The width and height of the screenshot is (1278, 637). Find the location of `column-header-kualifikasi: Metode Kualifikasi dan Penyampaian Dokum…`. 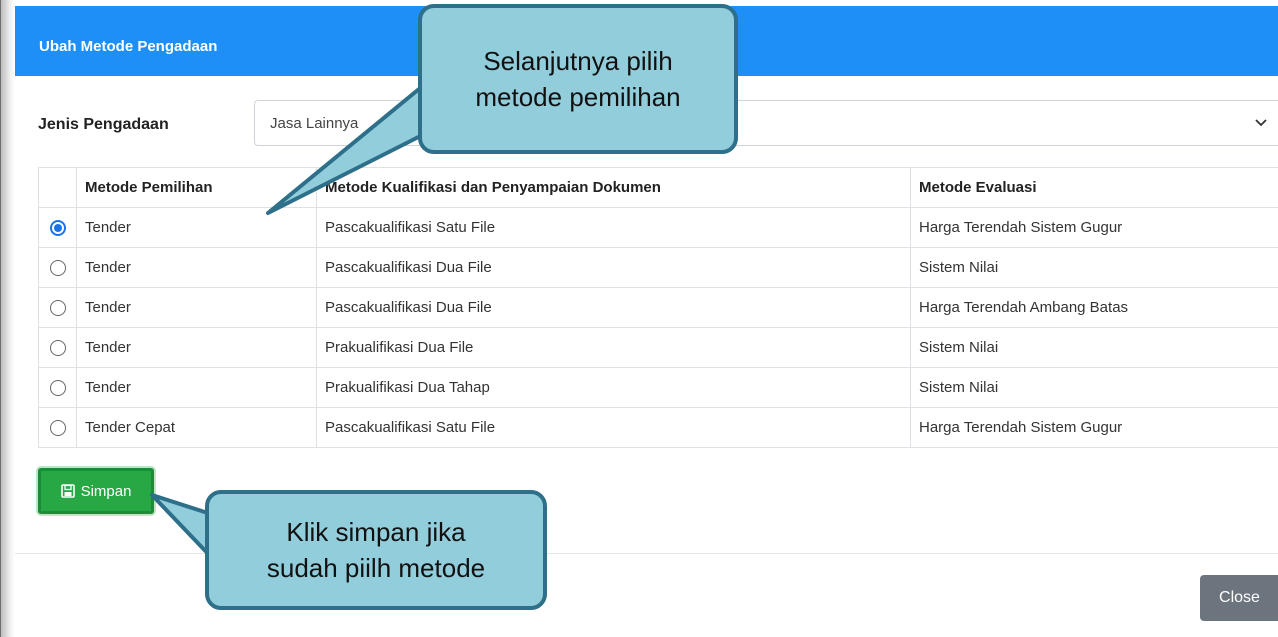

column-header-kualifikasi: Metode Kualifikasi dan Penyampaian Dokum… is located at coordinates (613, 187).